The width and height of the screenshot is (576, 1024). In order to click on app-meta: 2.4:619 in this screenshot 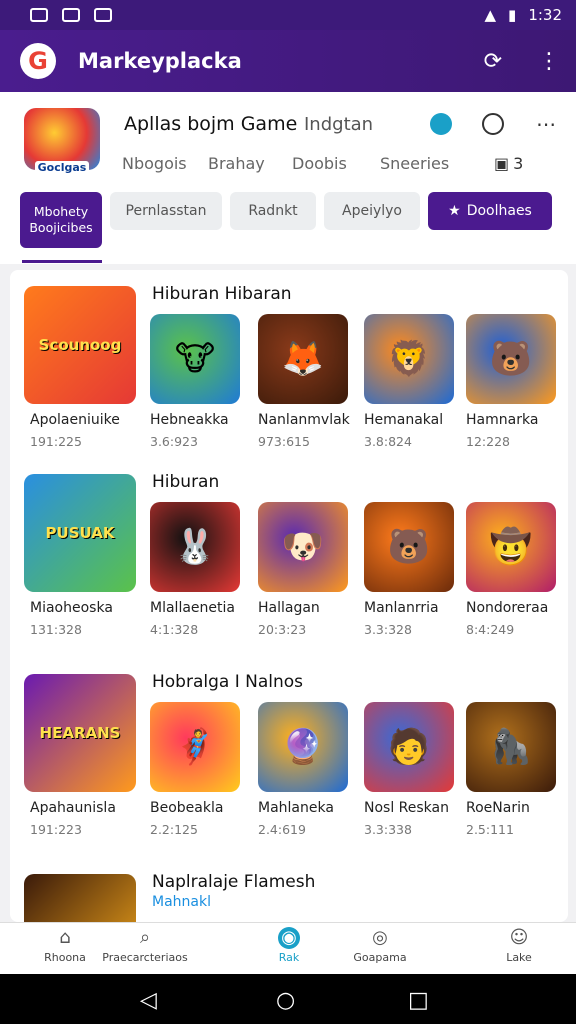, I will do `click(282, 829)`.